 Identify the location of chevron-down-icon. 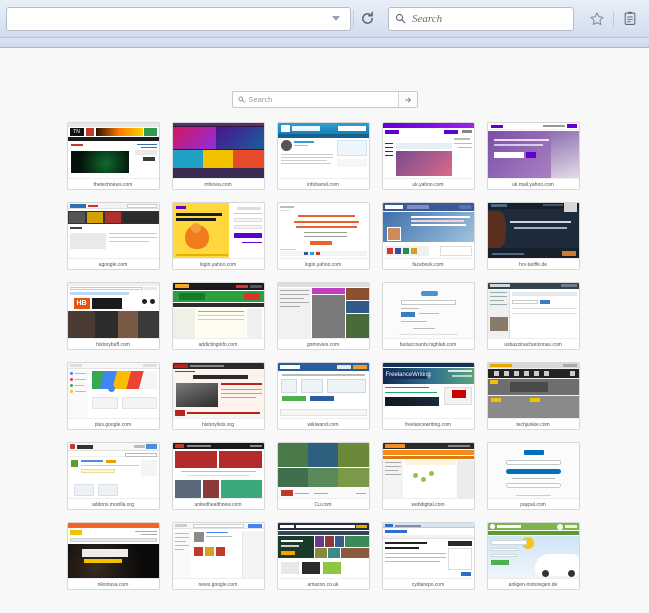
(336, 18).